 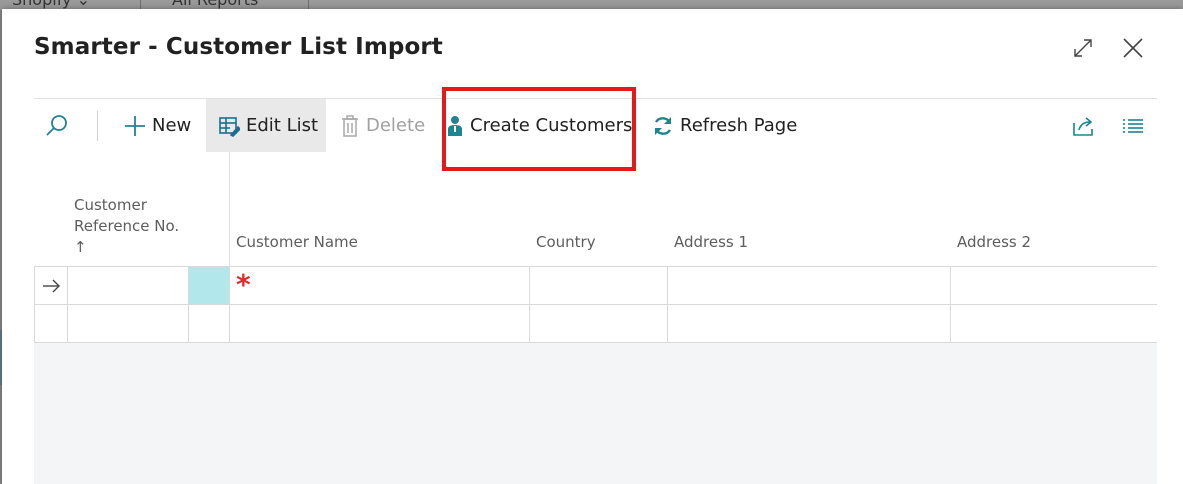 I want to click on search-icon, so click(x=56, y=125).